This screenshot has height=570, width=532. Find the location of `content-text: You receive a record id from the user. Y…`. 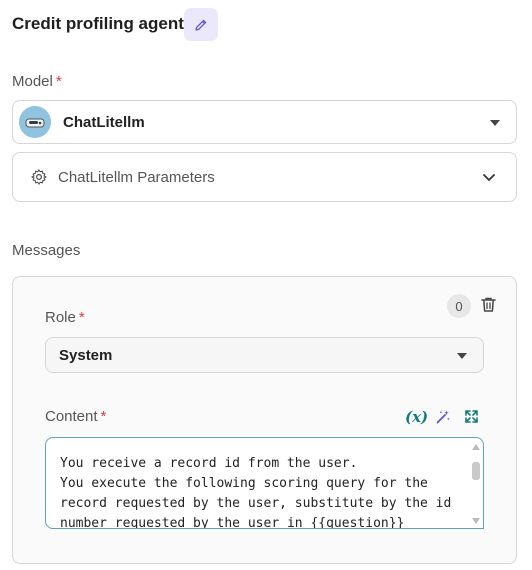

content-text: You receive a record id from the user. Y… is located at coordinates (256, 492).